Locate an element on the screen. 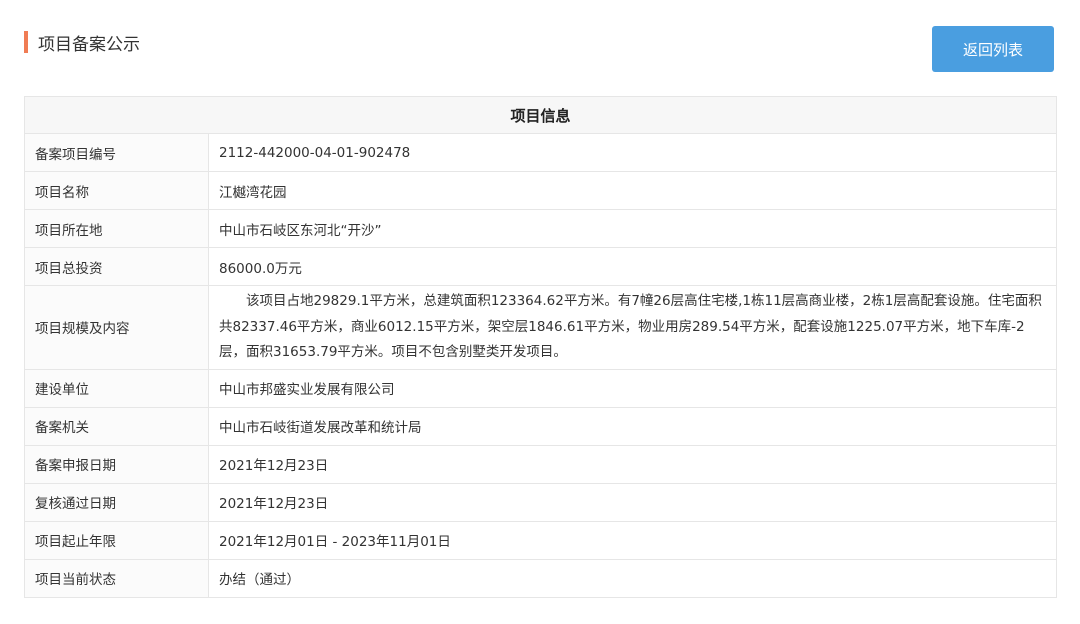 The width and height of the screenshot is (1080, 624). row-label: 项目当前状态 is located at coordinates (116, 578).